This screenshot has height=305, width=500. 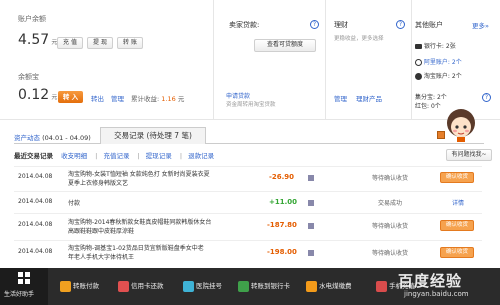 What do you see at coordinates (101, 231) in the screenshot?
I see `row-desc-line: 高跟鞋鞋跟中皮鞋厚涼鞋` at bounding box center [101, 231].